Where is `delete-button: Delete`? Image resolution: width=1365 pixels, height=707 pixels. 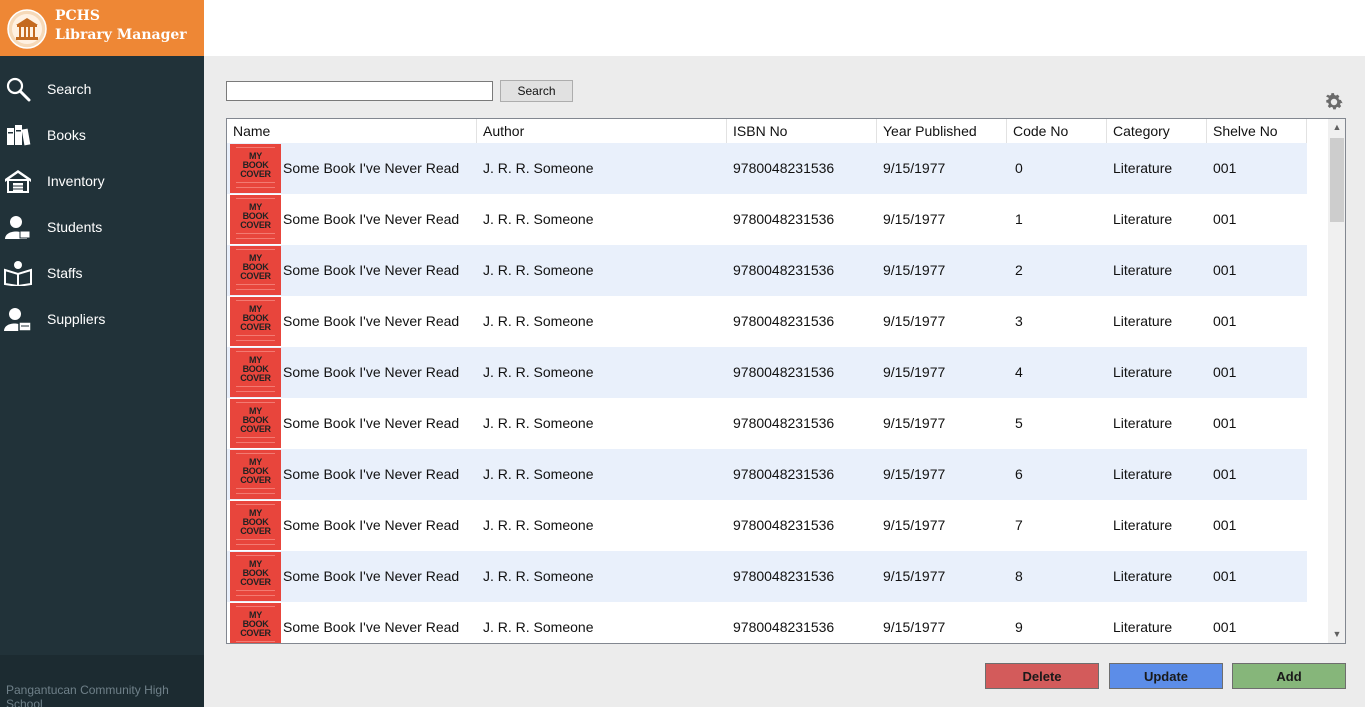
delete-button: Delete is located at coordinates (1042, 676).